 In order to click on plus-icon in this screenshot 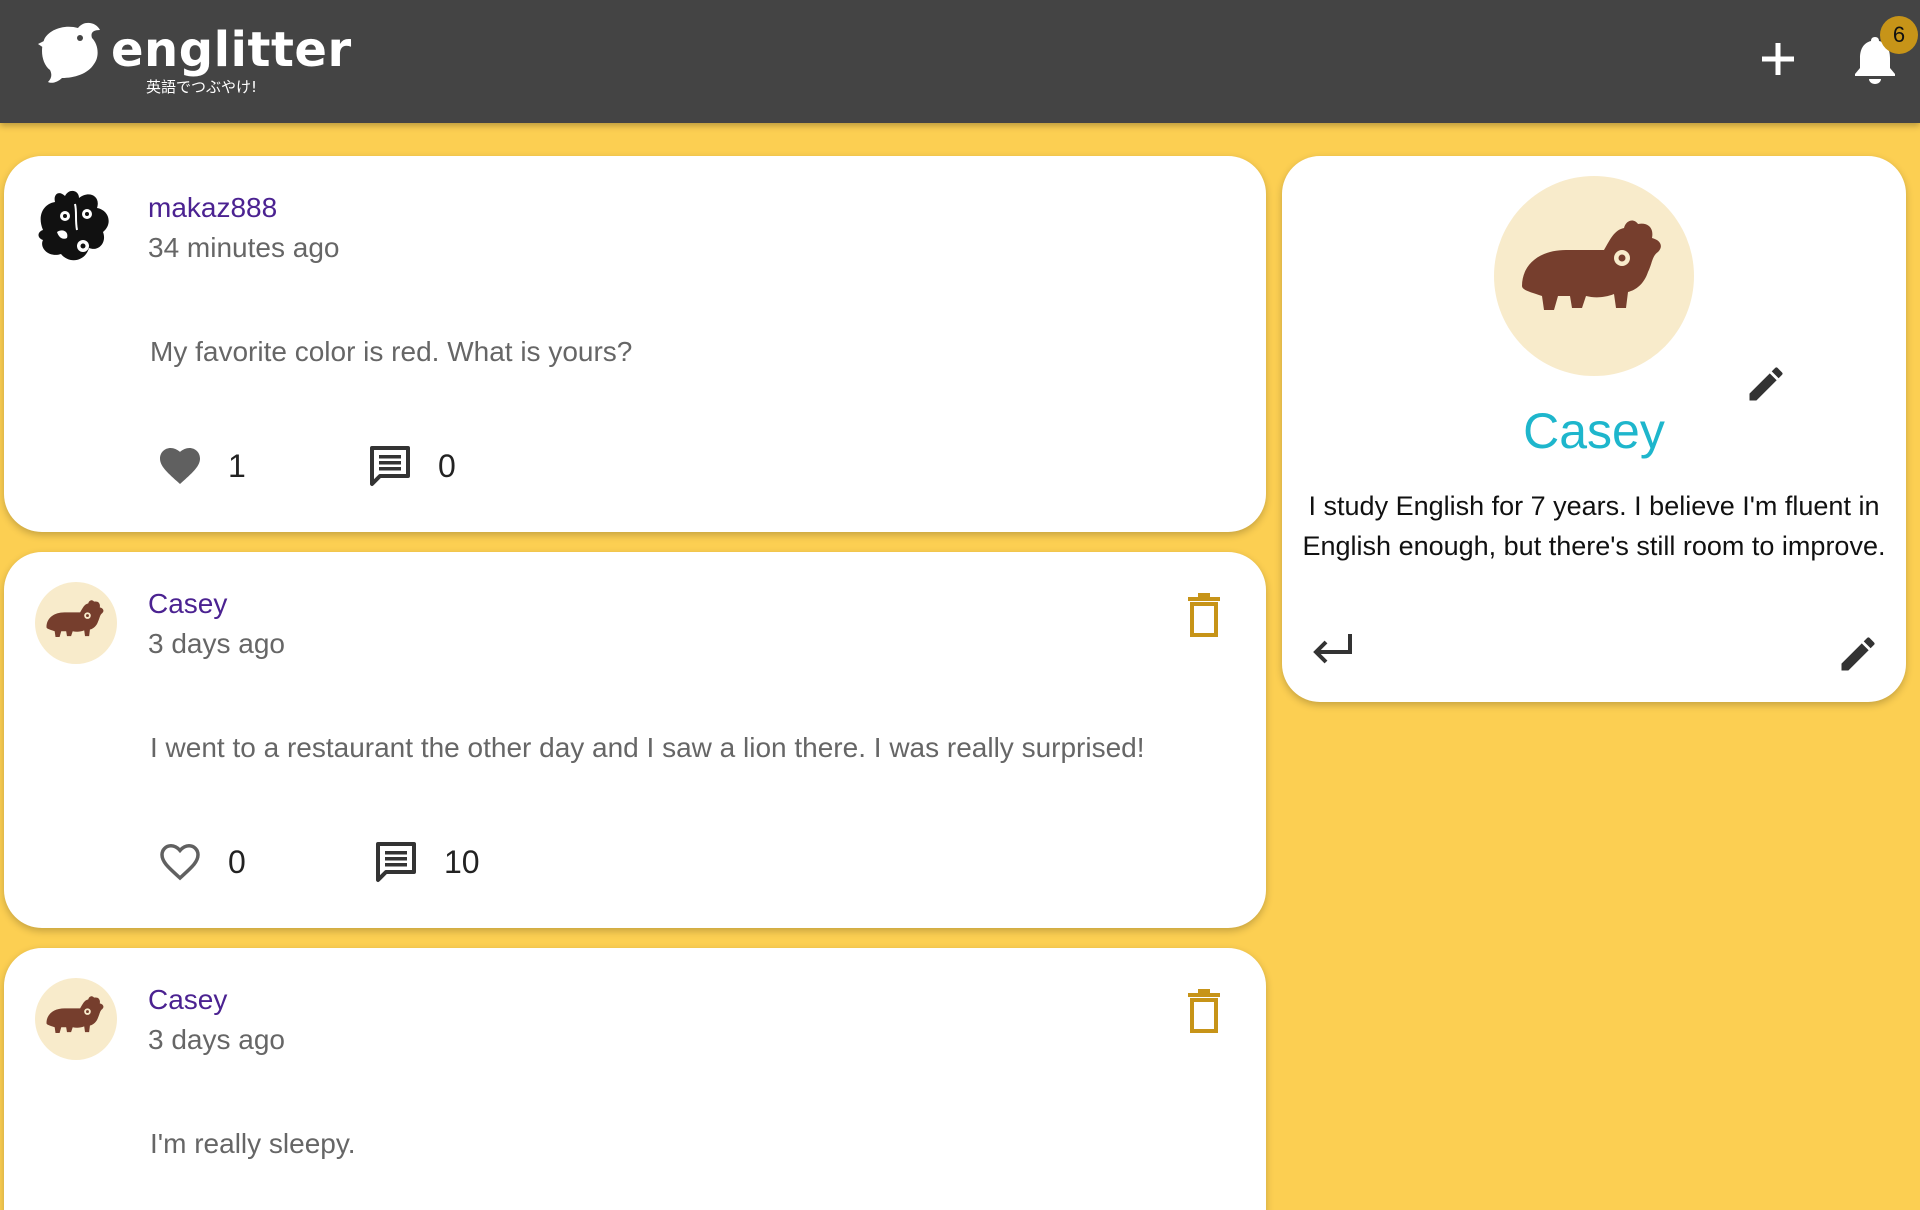, I will do `click(1778, 59)`.